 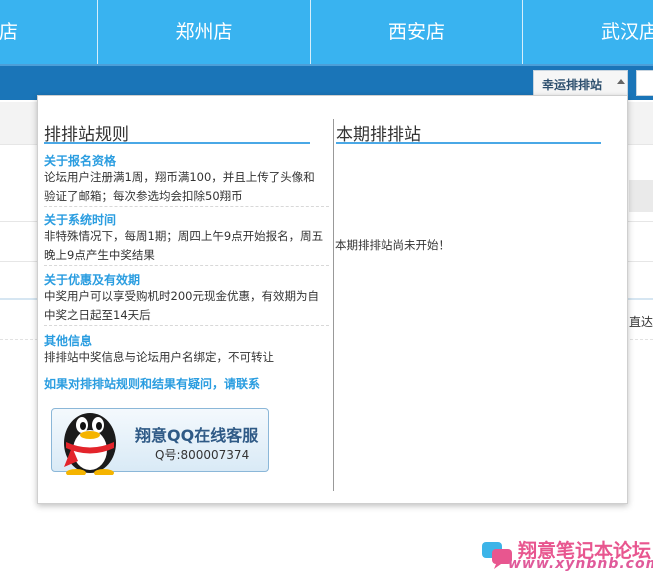 What do you see at coordinates (202, 455) in the screenshot?
I see `qq-number: Q号:800007374` at bounding box center [202, 455].